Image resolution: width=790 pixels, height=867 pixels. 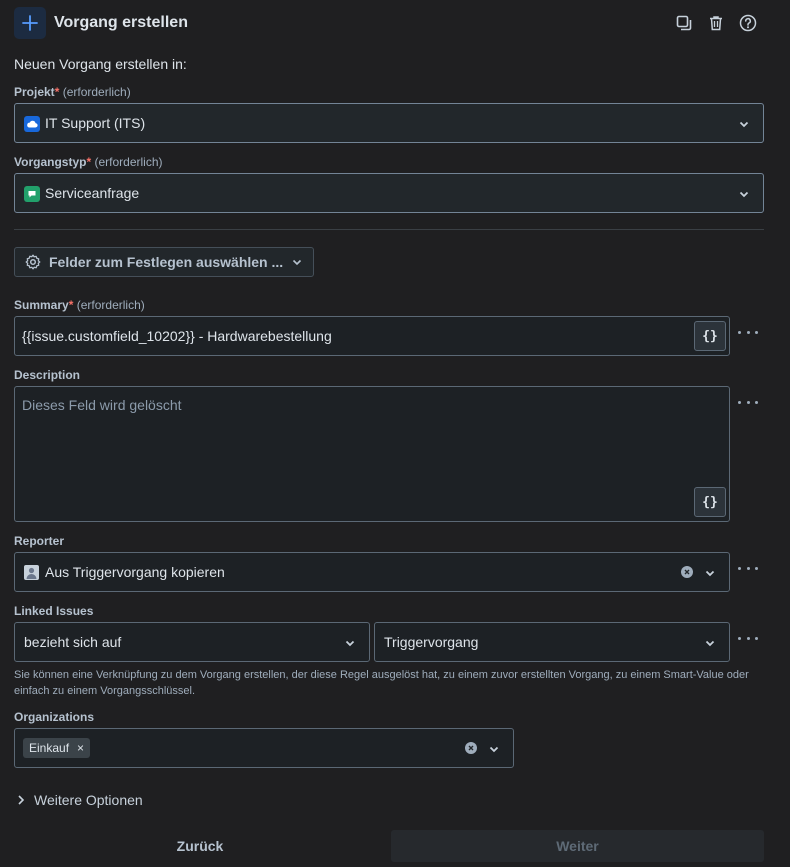 What do you see at coordinates (389, 229) in the screenshot?
I see `divider` at bounding box center [389, 229].